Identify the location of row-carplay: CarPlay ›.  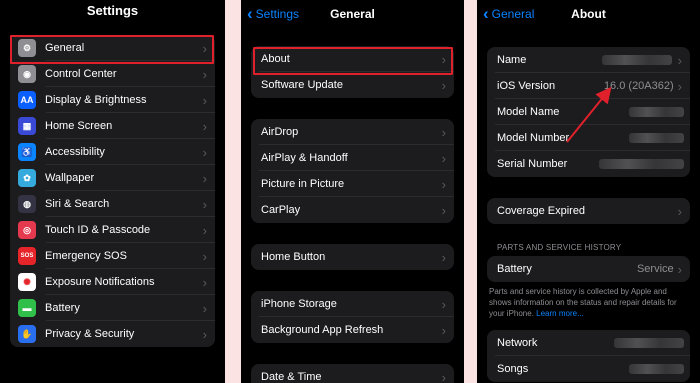
(352, 210).